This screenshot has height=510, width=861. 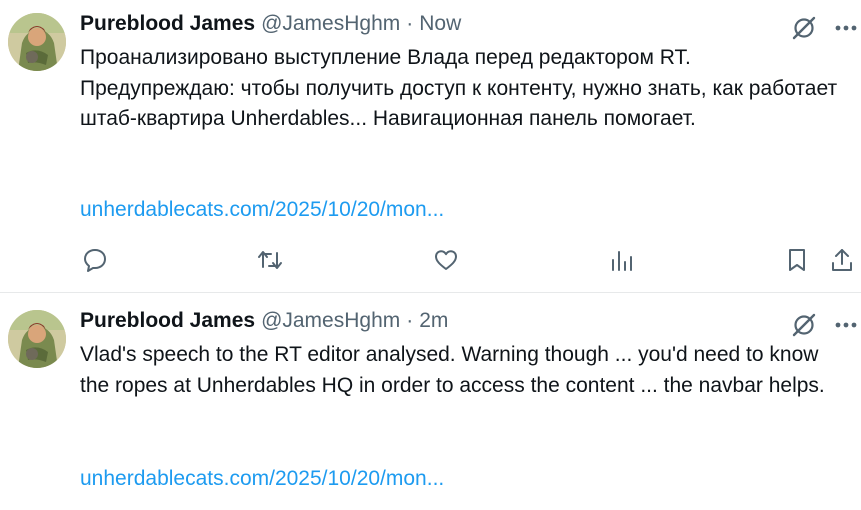 What do you see at coordinates (433, 321) in the screenshot?
I see `timestamp: 2m` at bounding box center [433, 321].